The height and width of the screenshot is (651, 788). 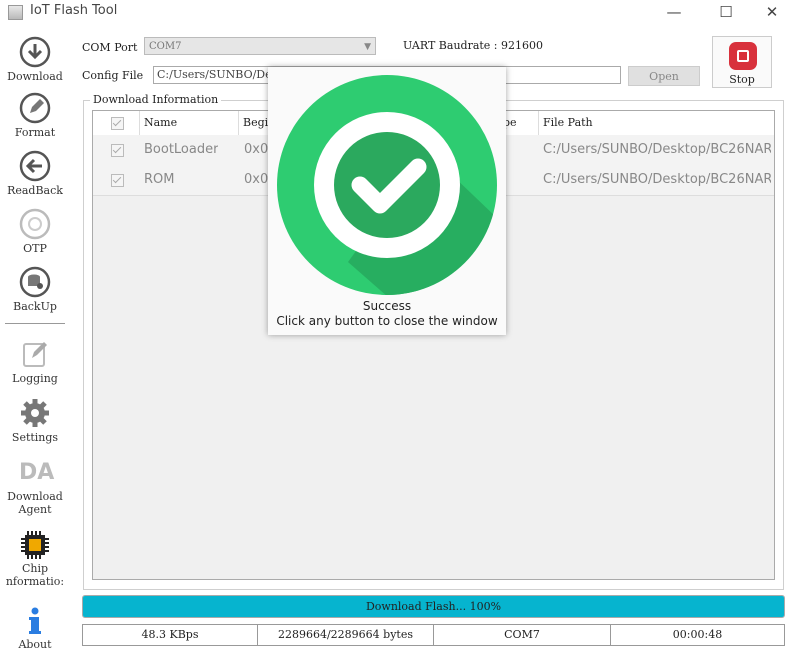 What do you see at coordinates (260, 46) in the screenshot?
I see `com-port-select: COM7 ▼` at bounding box center [260, 46].